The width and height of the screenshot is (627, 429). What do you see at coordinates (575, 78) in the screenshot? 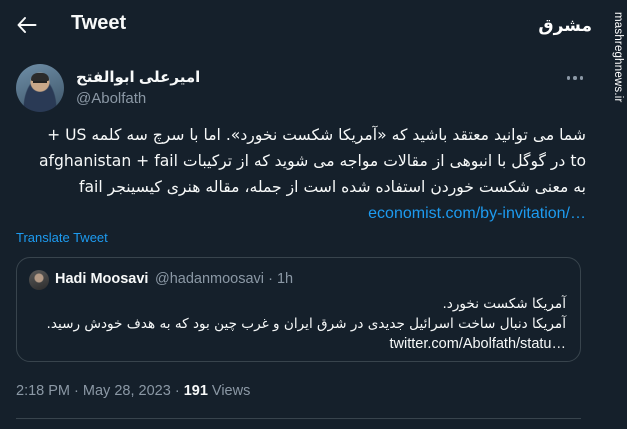
I see `more-options-button` at bounding box center [575, 78].